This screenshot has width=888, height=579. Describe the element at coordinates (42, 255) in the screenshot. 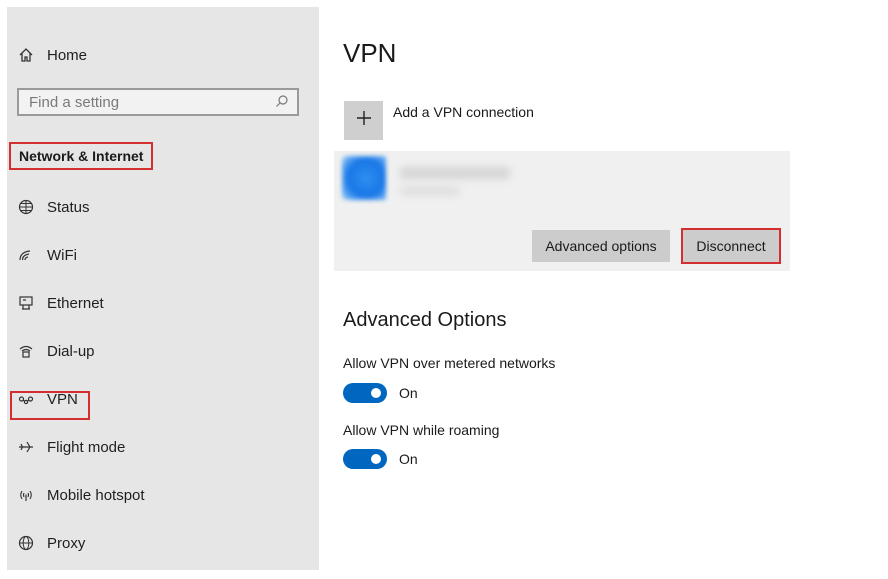

I see `sidebar-item-wifi: WiFi` at that location.